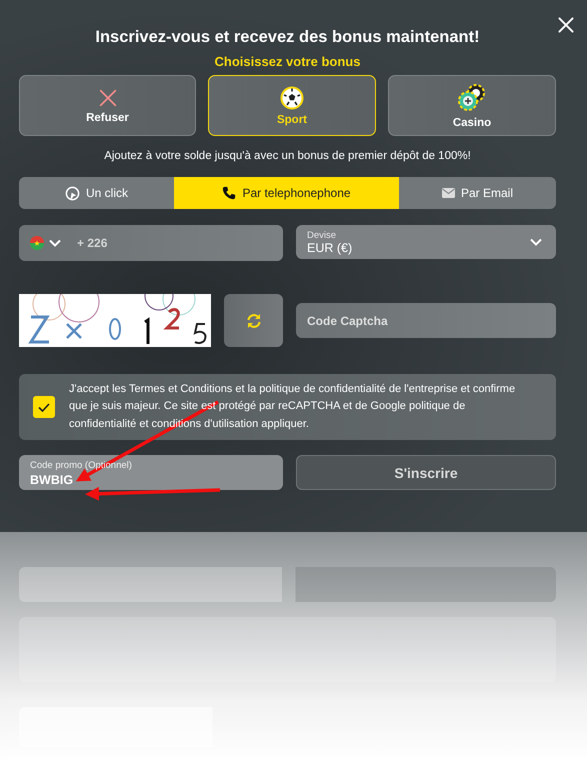 The width and height of the screenshot is (587, 762). Describe the element at coordinates (287, 156) in the screenshot. I see `bonus-note: Ajoutez à votre solde jusqu'à avec un bonus de premier dépôt de 100%!` at that location.